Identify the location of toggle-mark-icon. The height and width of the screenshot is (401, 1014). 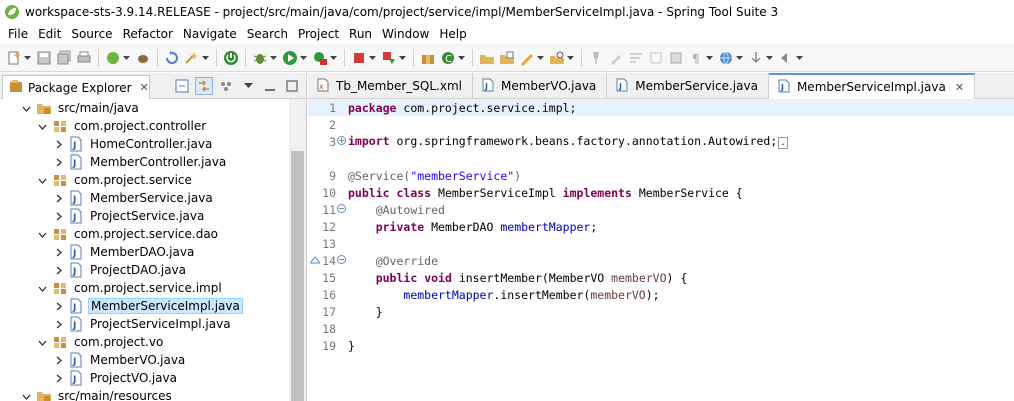
(676, 58).